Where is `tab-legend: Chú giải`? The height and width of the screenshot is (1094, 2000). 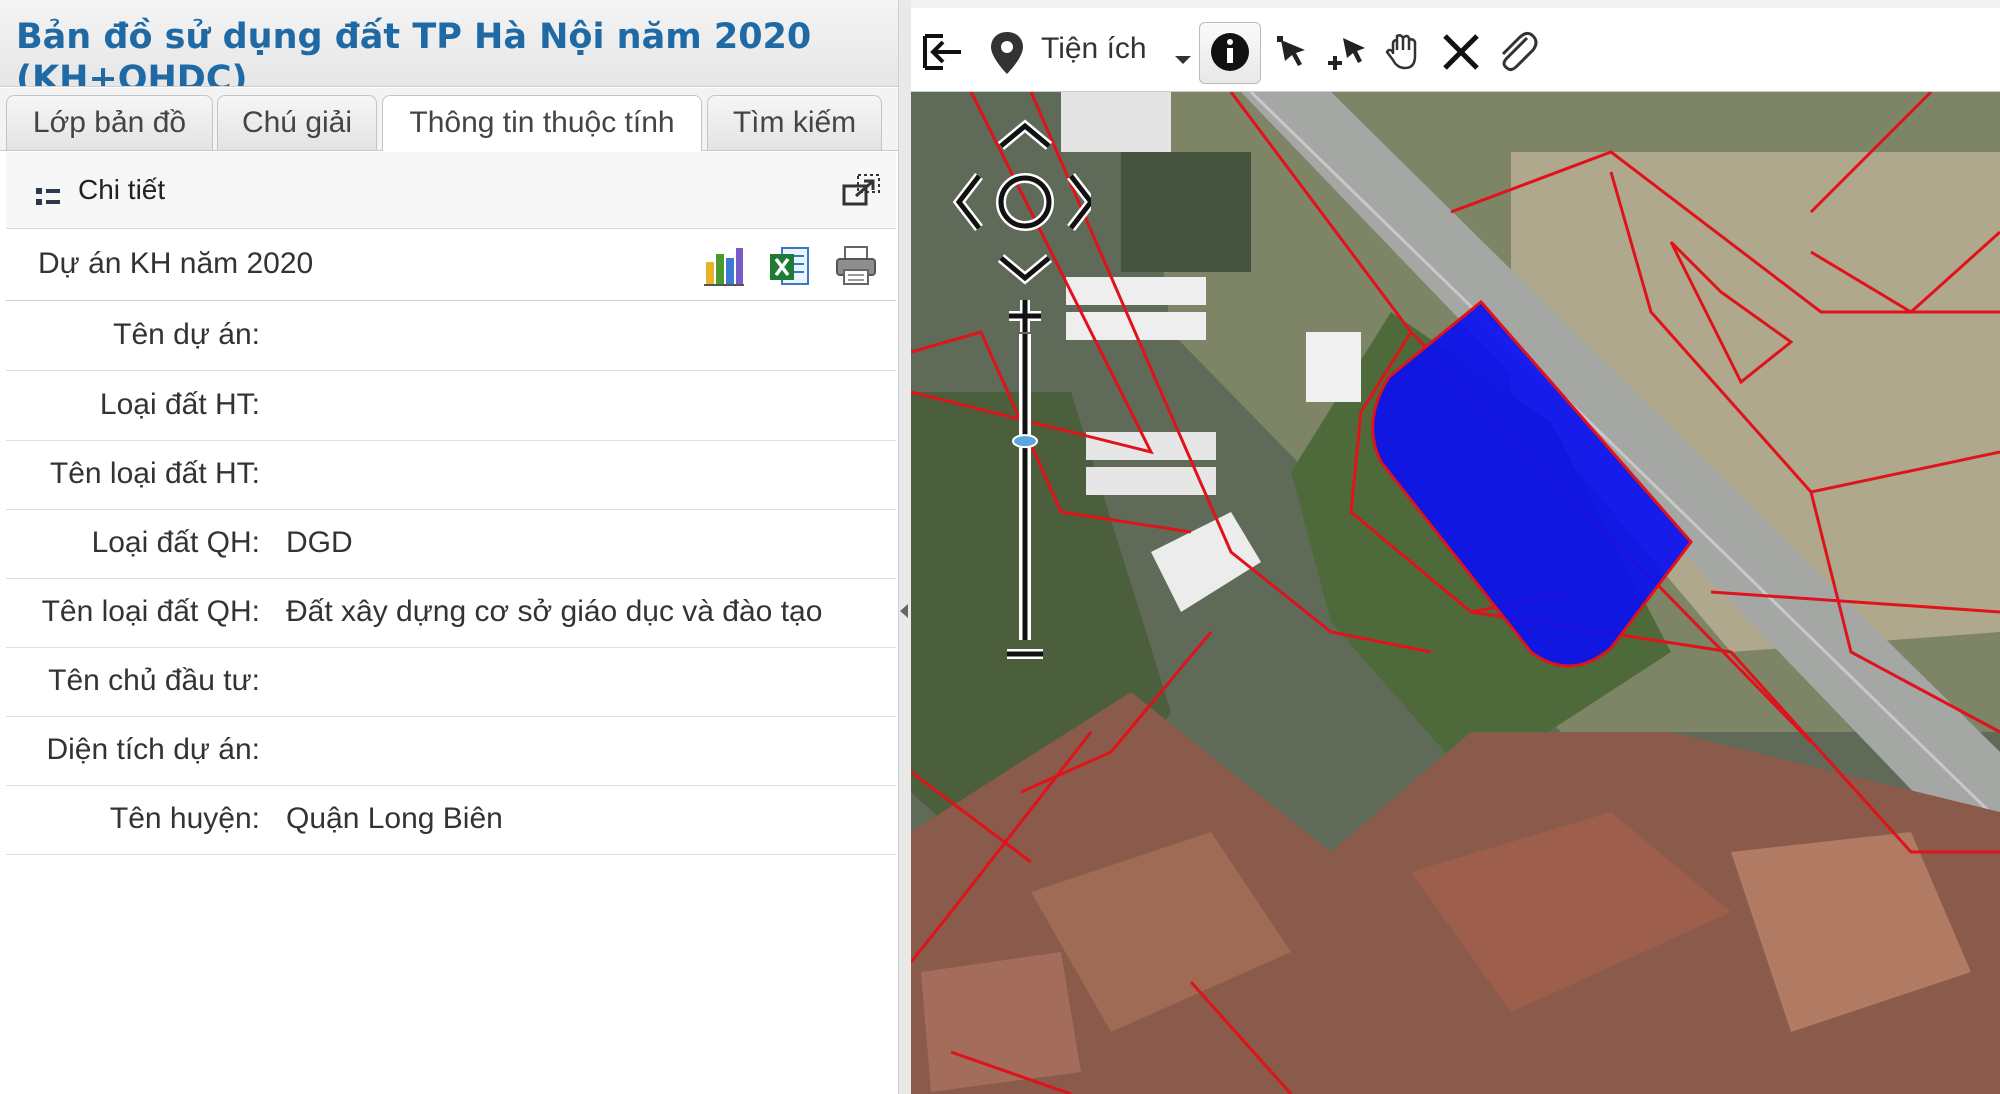 tab-legend: Chú giải is located at coordinates (297, 122).